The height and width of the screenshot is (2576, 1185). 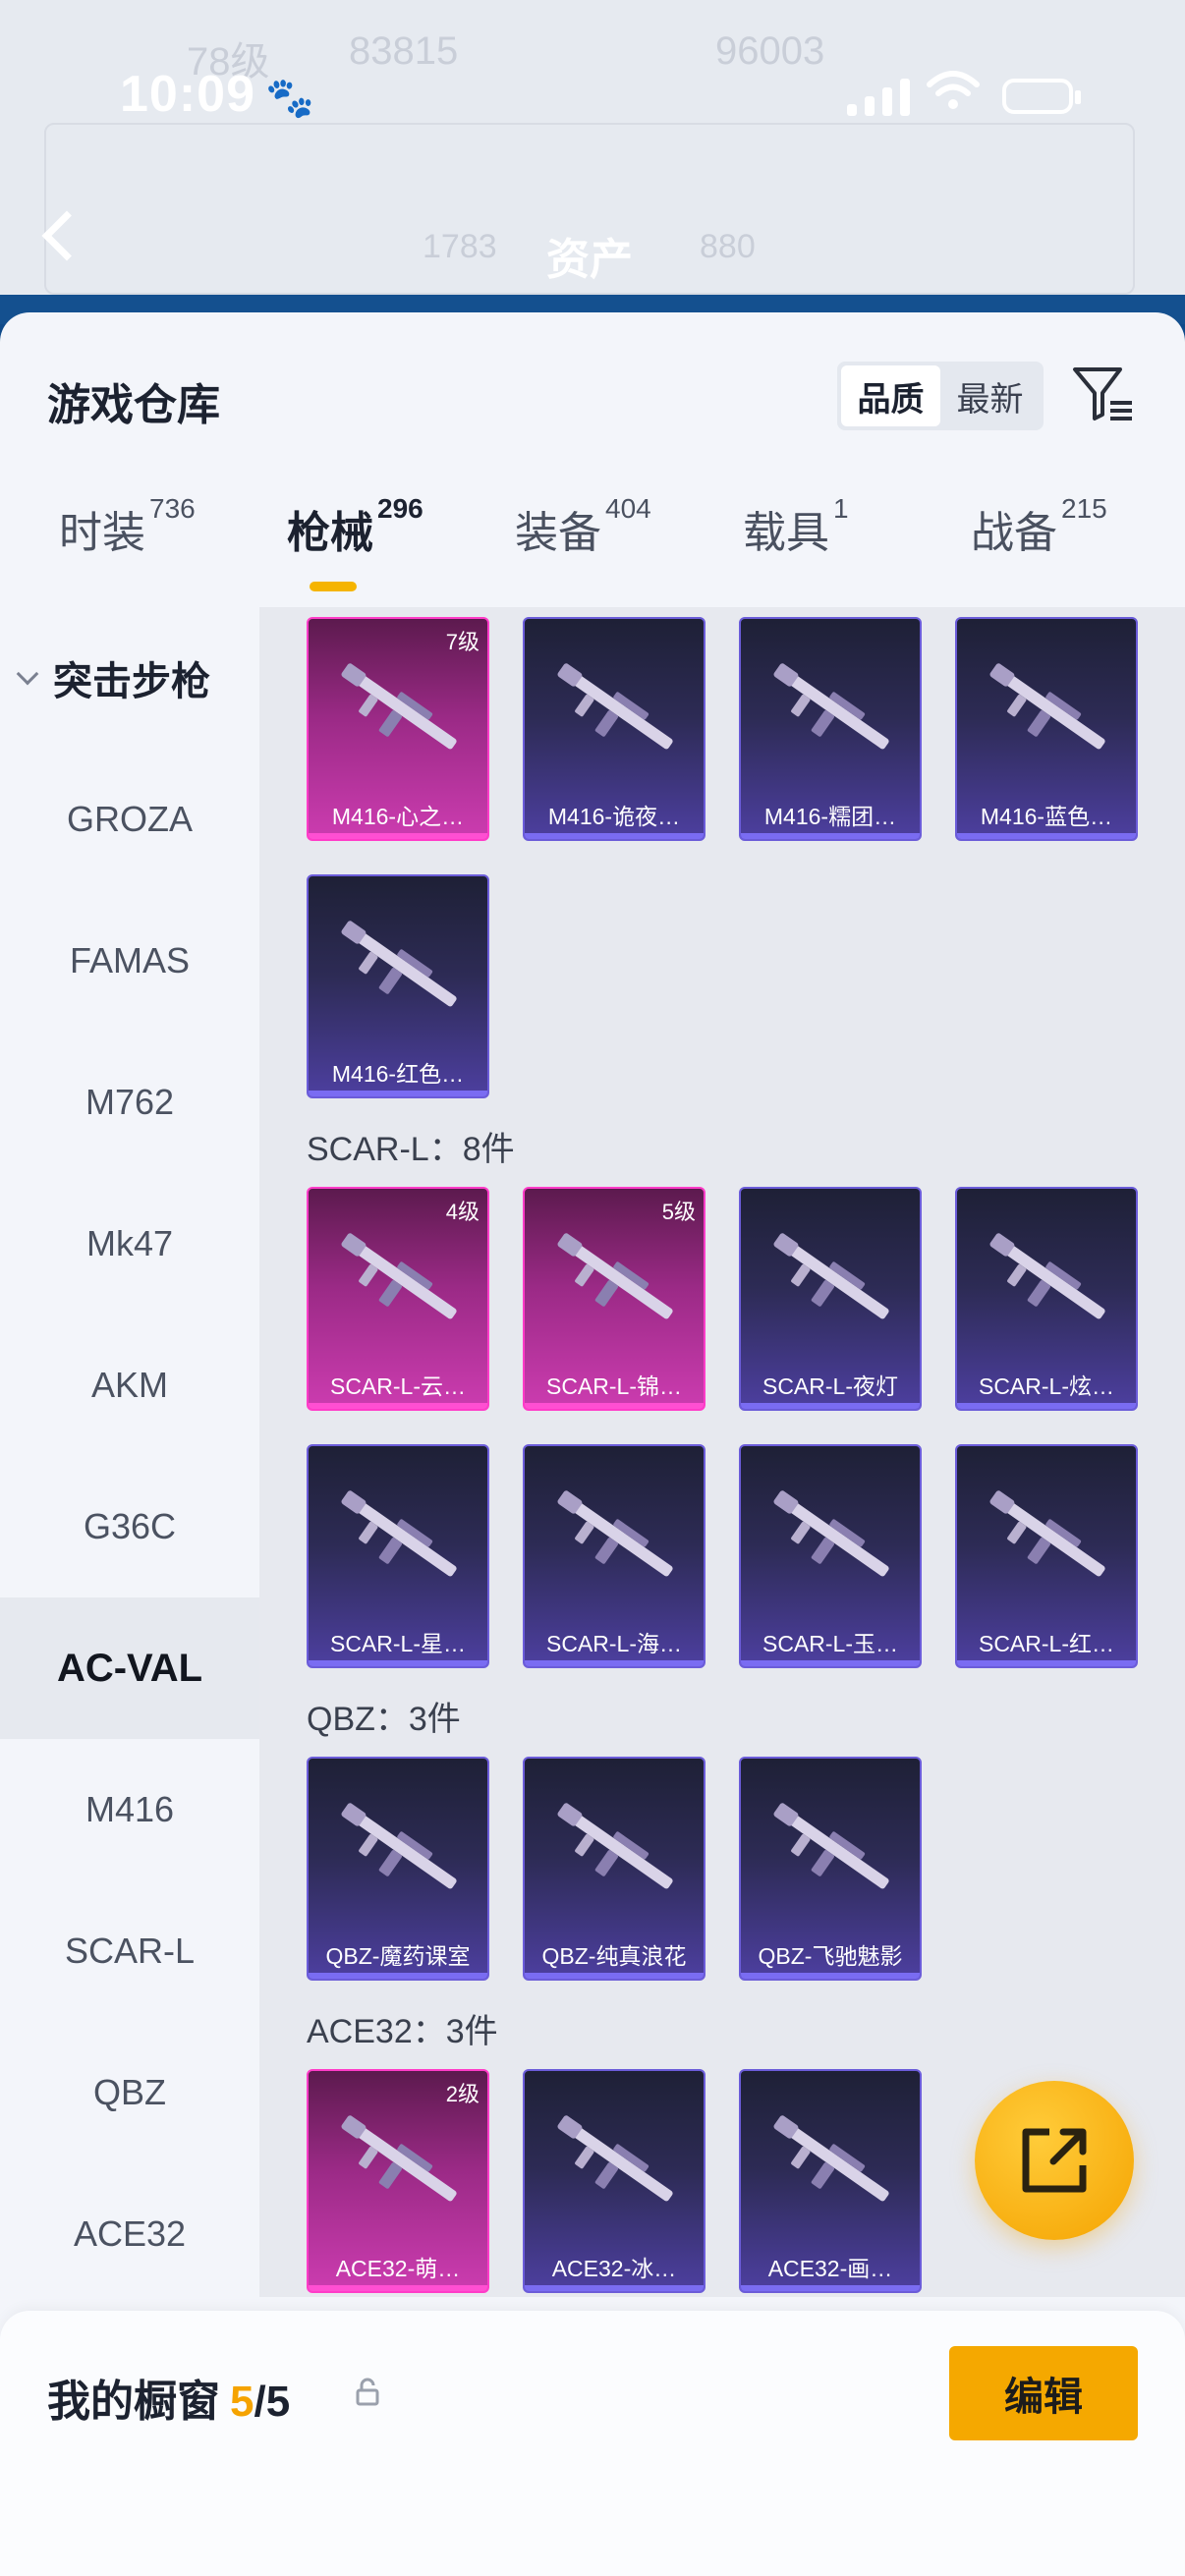 I want to click on sort-newest-button: 最新, so click(x=990, y=395).